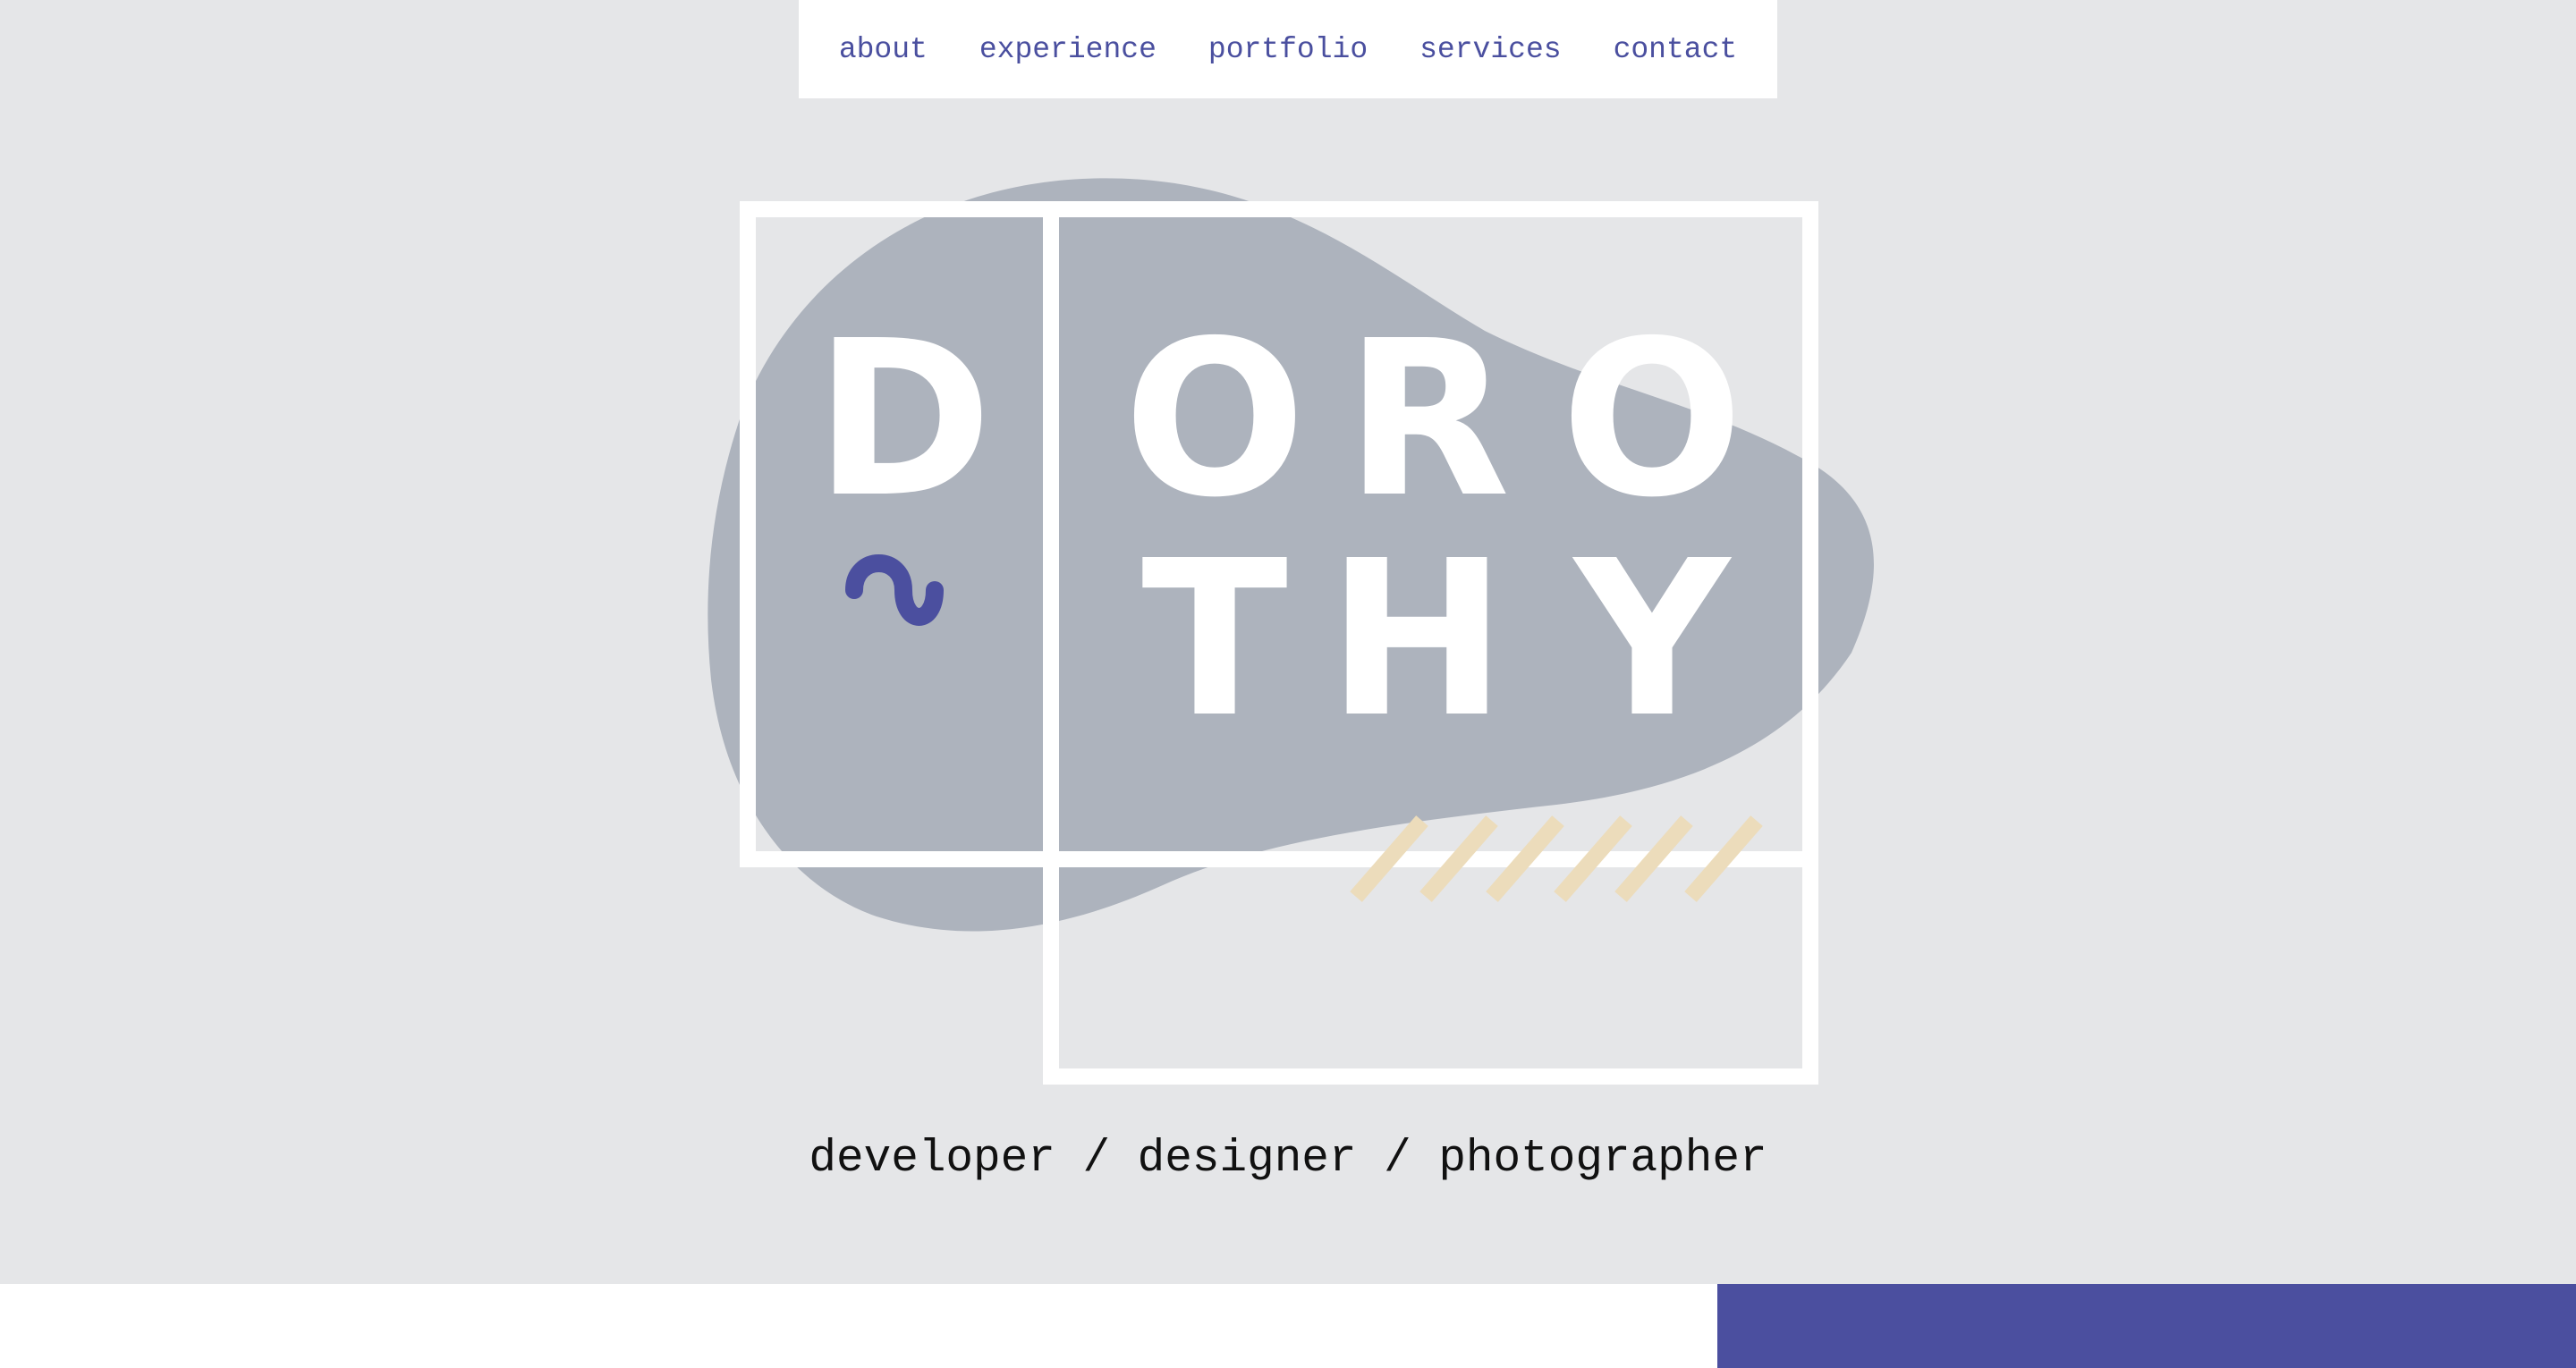 The width and height of the screenshot is (2576, 1368). I want to click on footer-left-panel, so click(858, 1326).